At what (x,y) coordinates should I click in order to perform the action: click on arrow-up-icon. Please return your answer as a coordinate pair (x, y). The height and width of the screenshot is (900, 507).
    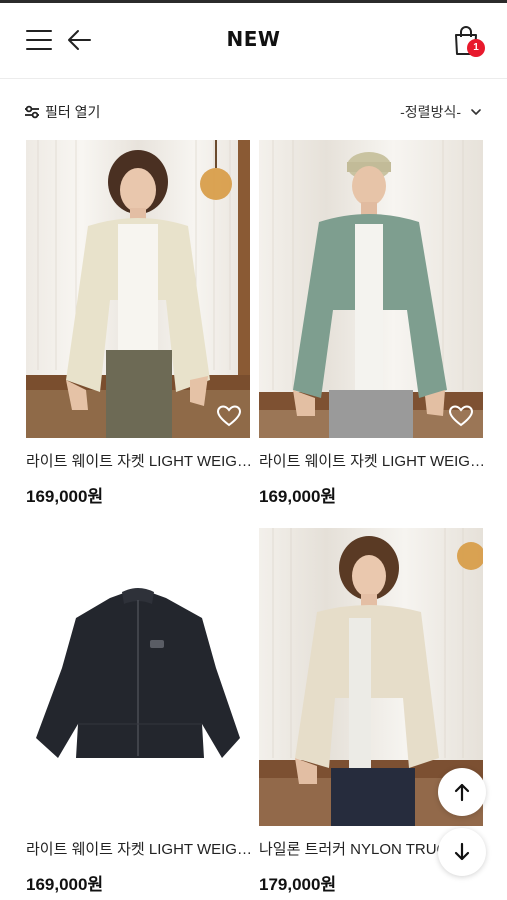
    Looking at the image, I should click on (462, 792).